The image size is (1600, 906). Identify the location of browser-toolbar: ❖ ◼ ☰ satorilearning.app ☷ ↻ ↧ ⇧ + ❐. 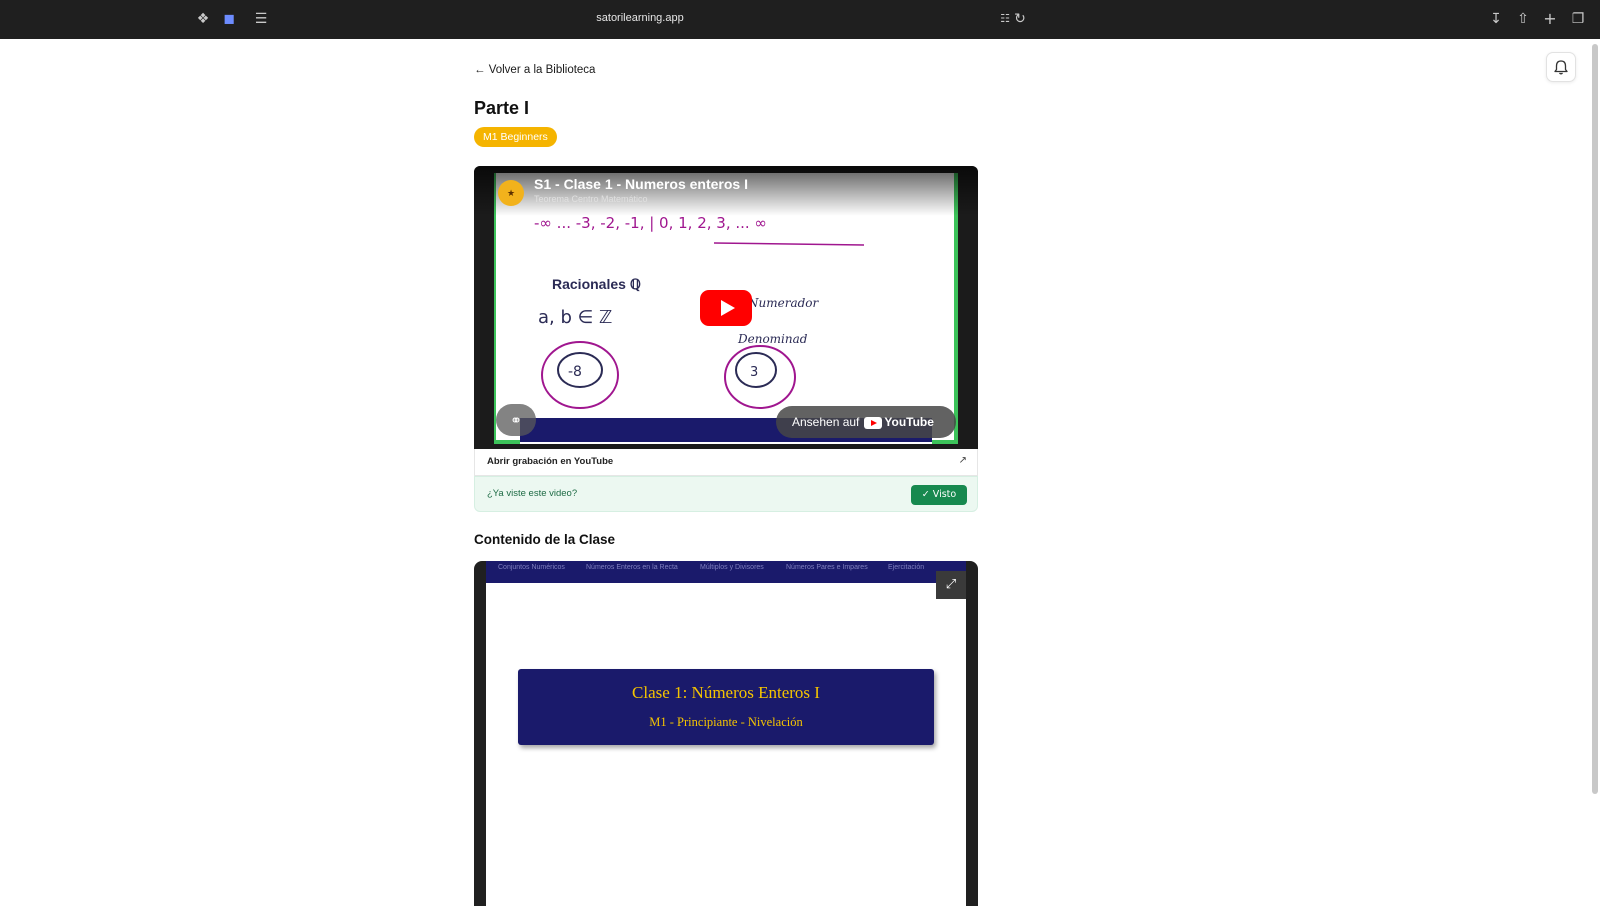
(800, 19).